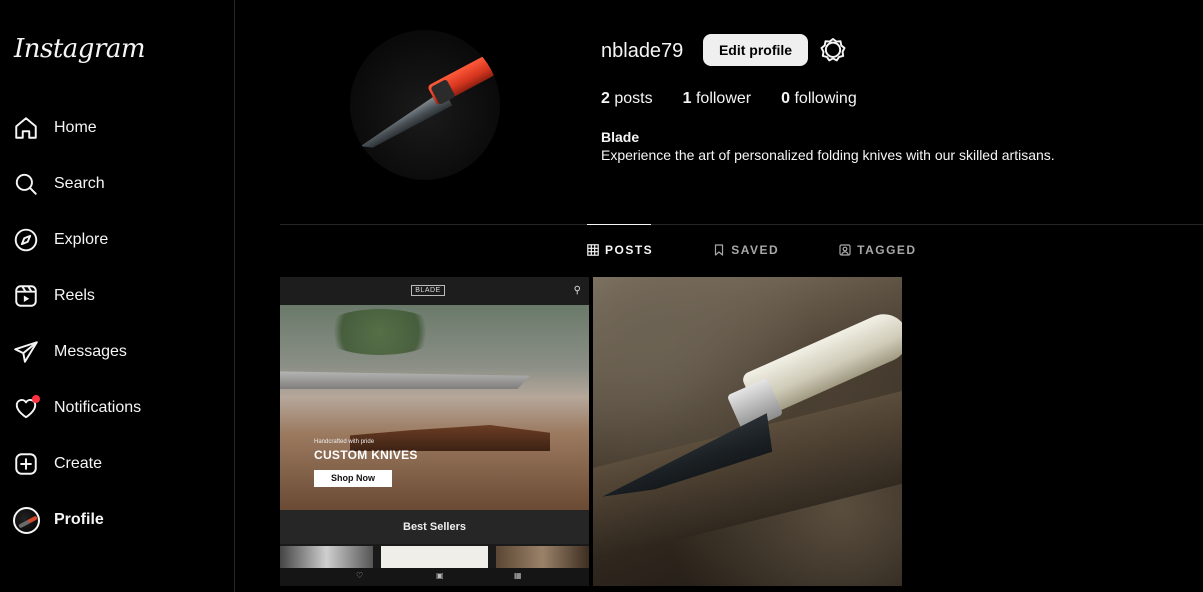  I want to click on sidebar-item-notifications: Notifications, so click(117, 408).